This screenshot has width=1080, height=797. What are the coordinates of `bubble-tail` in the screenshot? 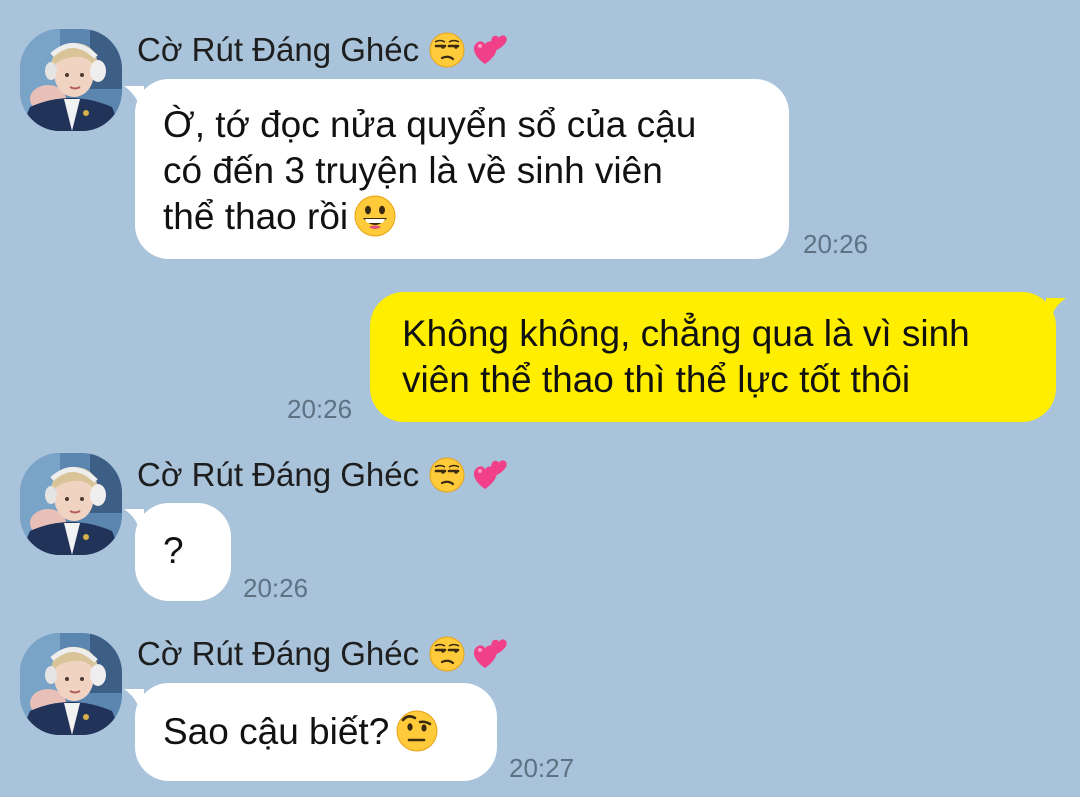 It's located at (1056, 310).